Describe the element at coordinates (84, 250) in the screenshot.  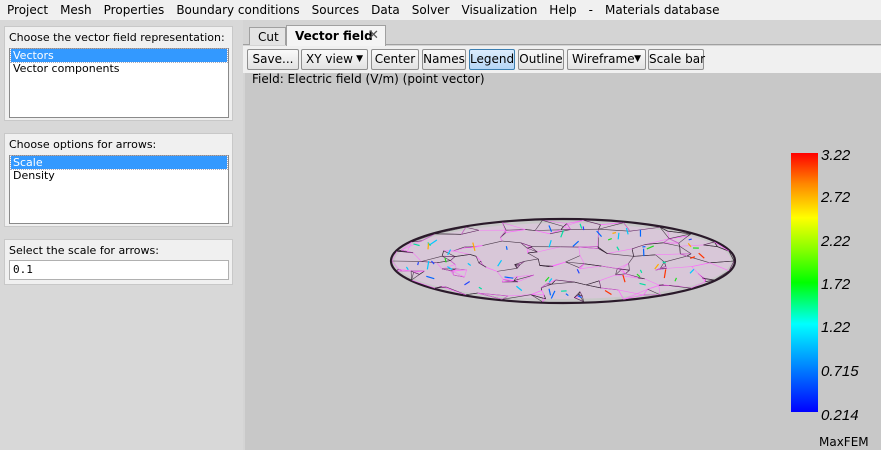
I see `scale-title: Select the scale for arrows:` at that location.